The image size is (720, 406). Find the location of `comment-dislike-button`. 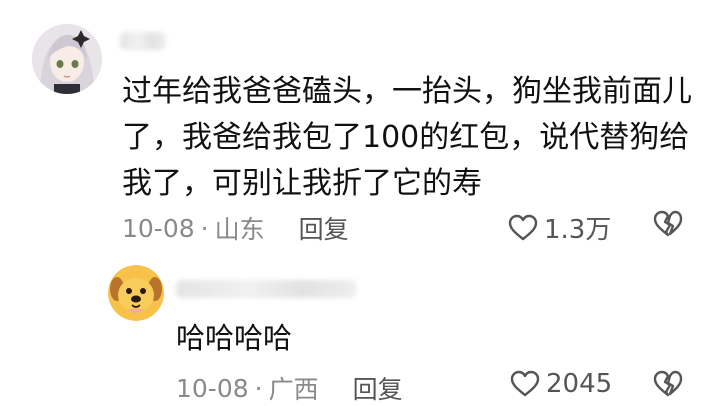

comment-dislike-button is located at coordinates (668, 224).